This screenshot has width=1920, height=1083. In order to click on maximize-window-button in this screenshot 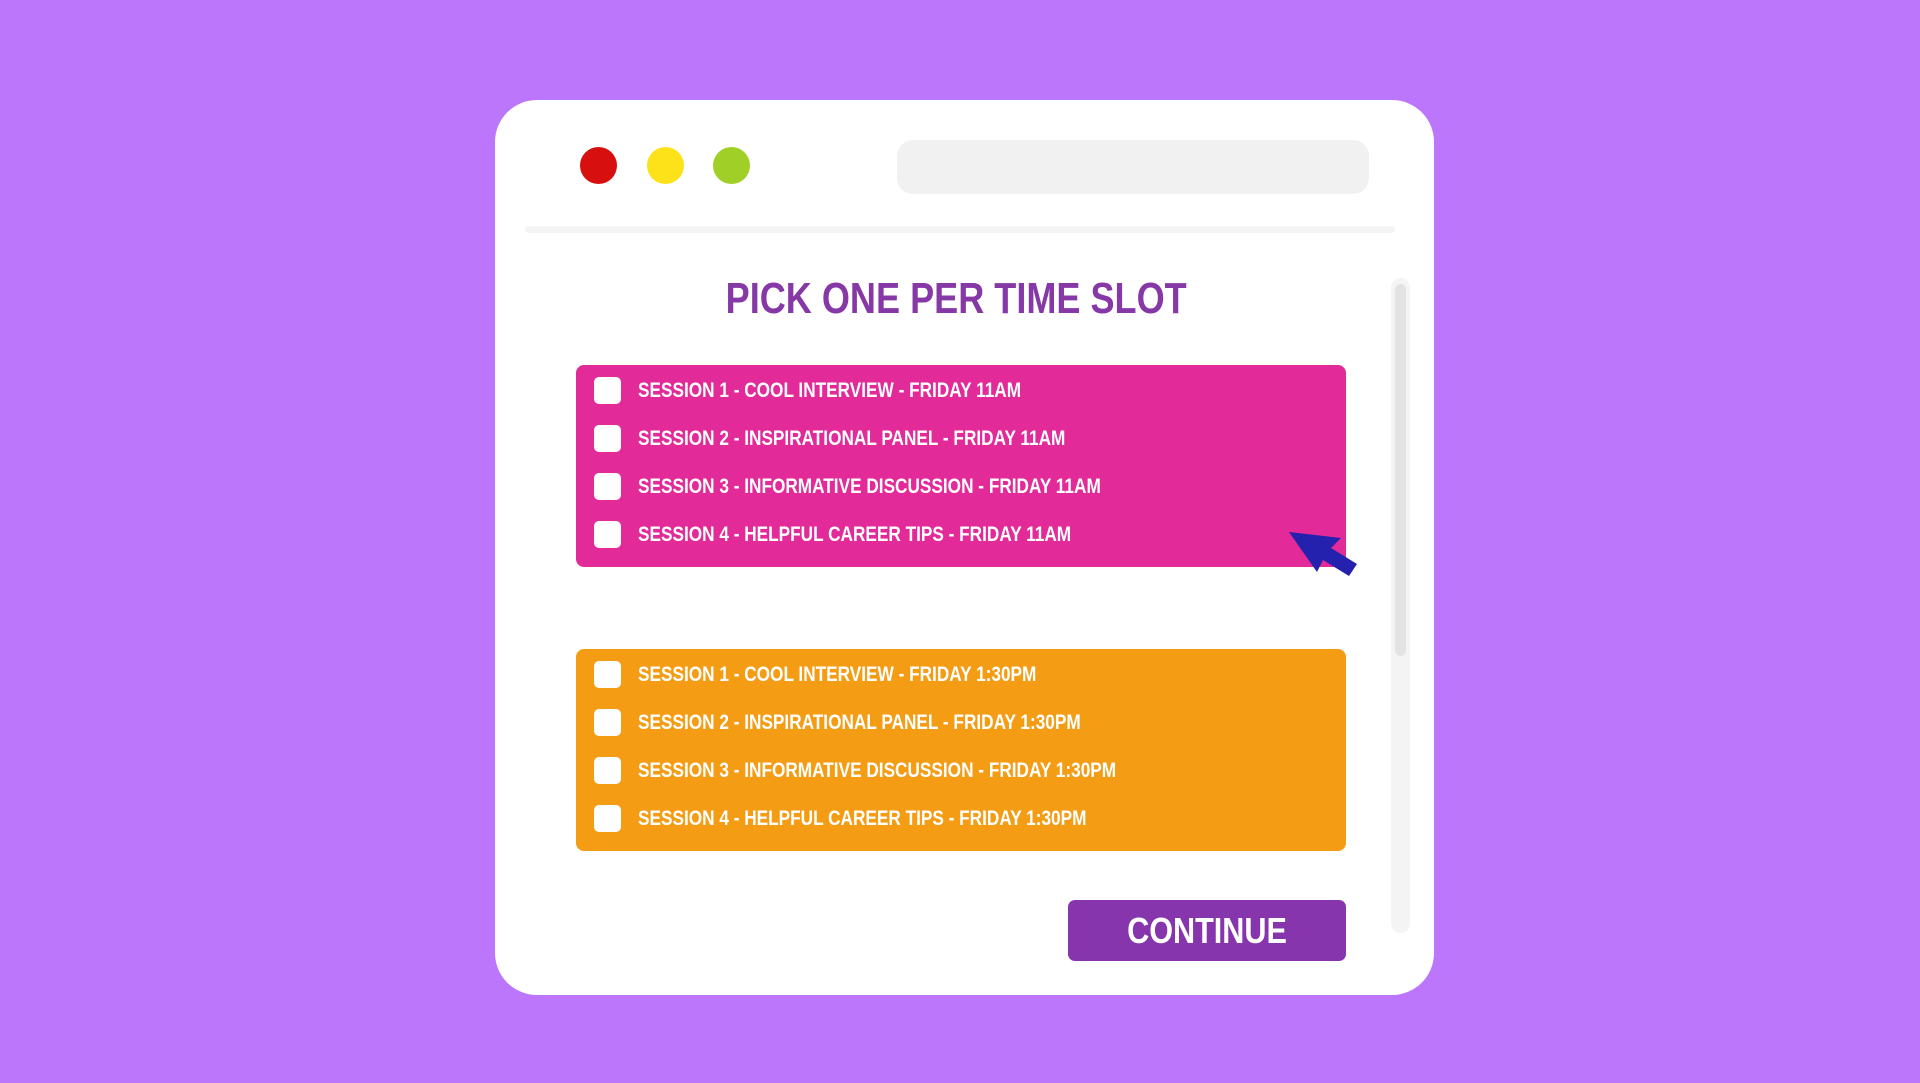, I will do `click(731, 165)`.